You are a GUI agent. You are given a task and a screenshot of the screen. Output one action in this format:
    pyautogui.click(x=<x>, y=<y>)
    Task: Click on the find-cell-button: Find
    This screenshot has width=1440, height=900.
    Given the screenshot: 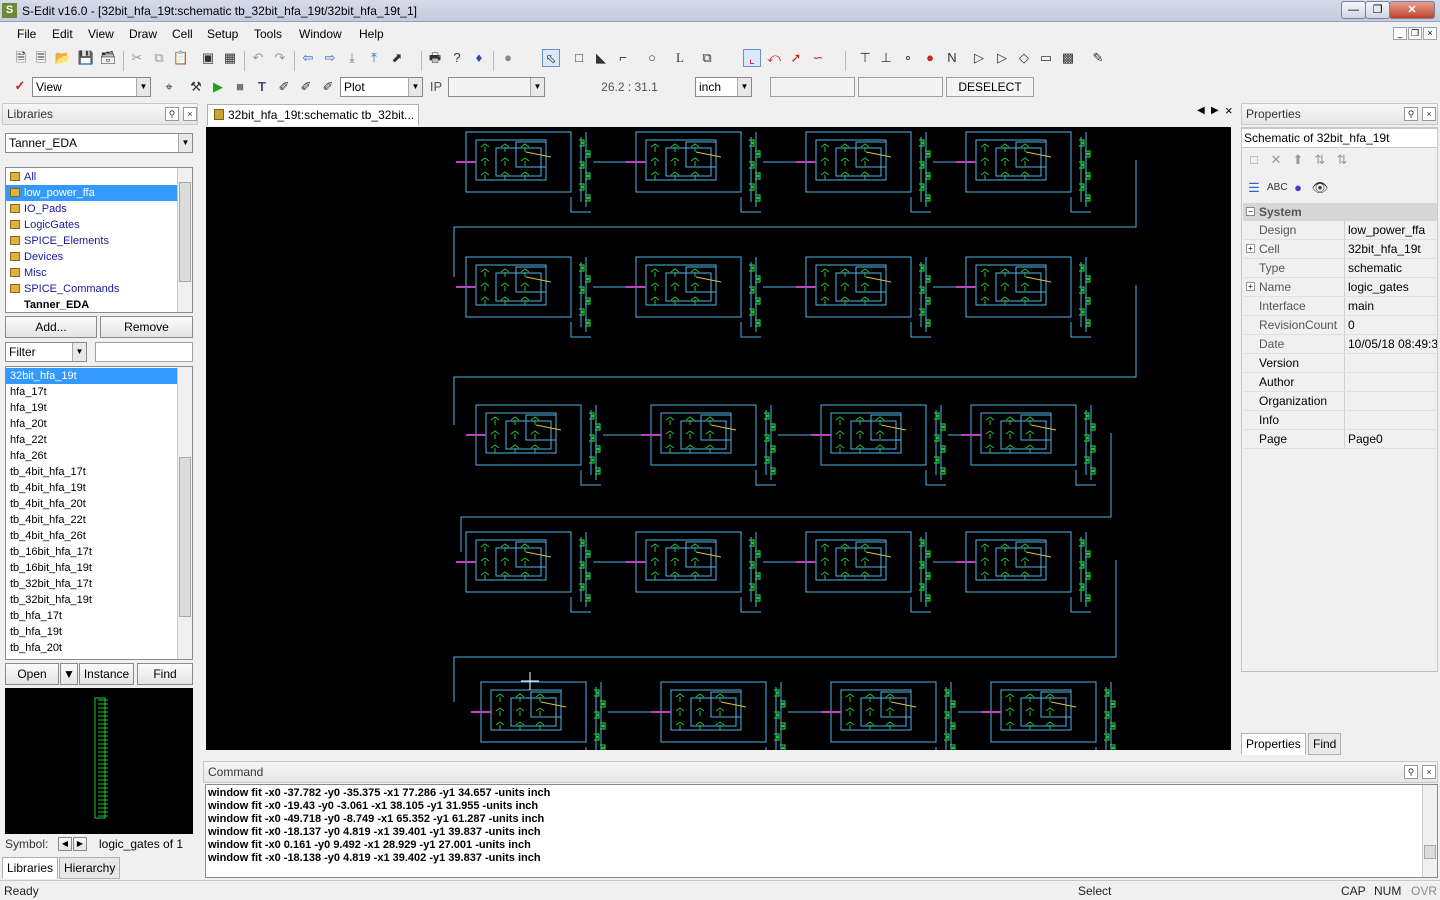 What is the action you would take?
    pyautogui.click(x=165, y=674)
    